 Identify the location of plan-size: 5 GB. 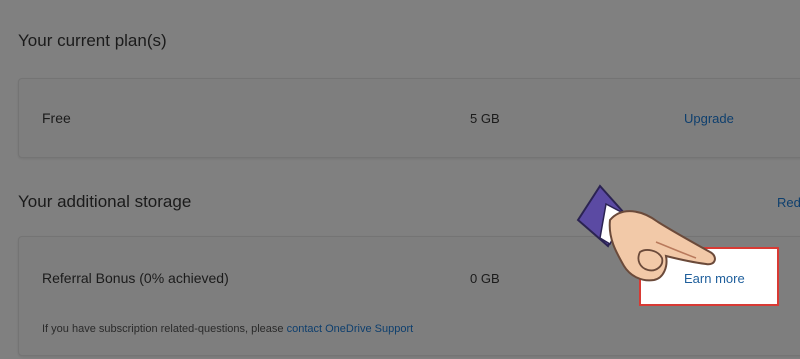
(485, 118).